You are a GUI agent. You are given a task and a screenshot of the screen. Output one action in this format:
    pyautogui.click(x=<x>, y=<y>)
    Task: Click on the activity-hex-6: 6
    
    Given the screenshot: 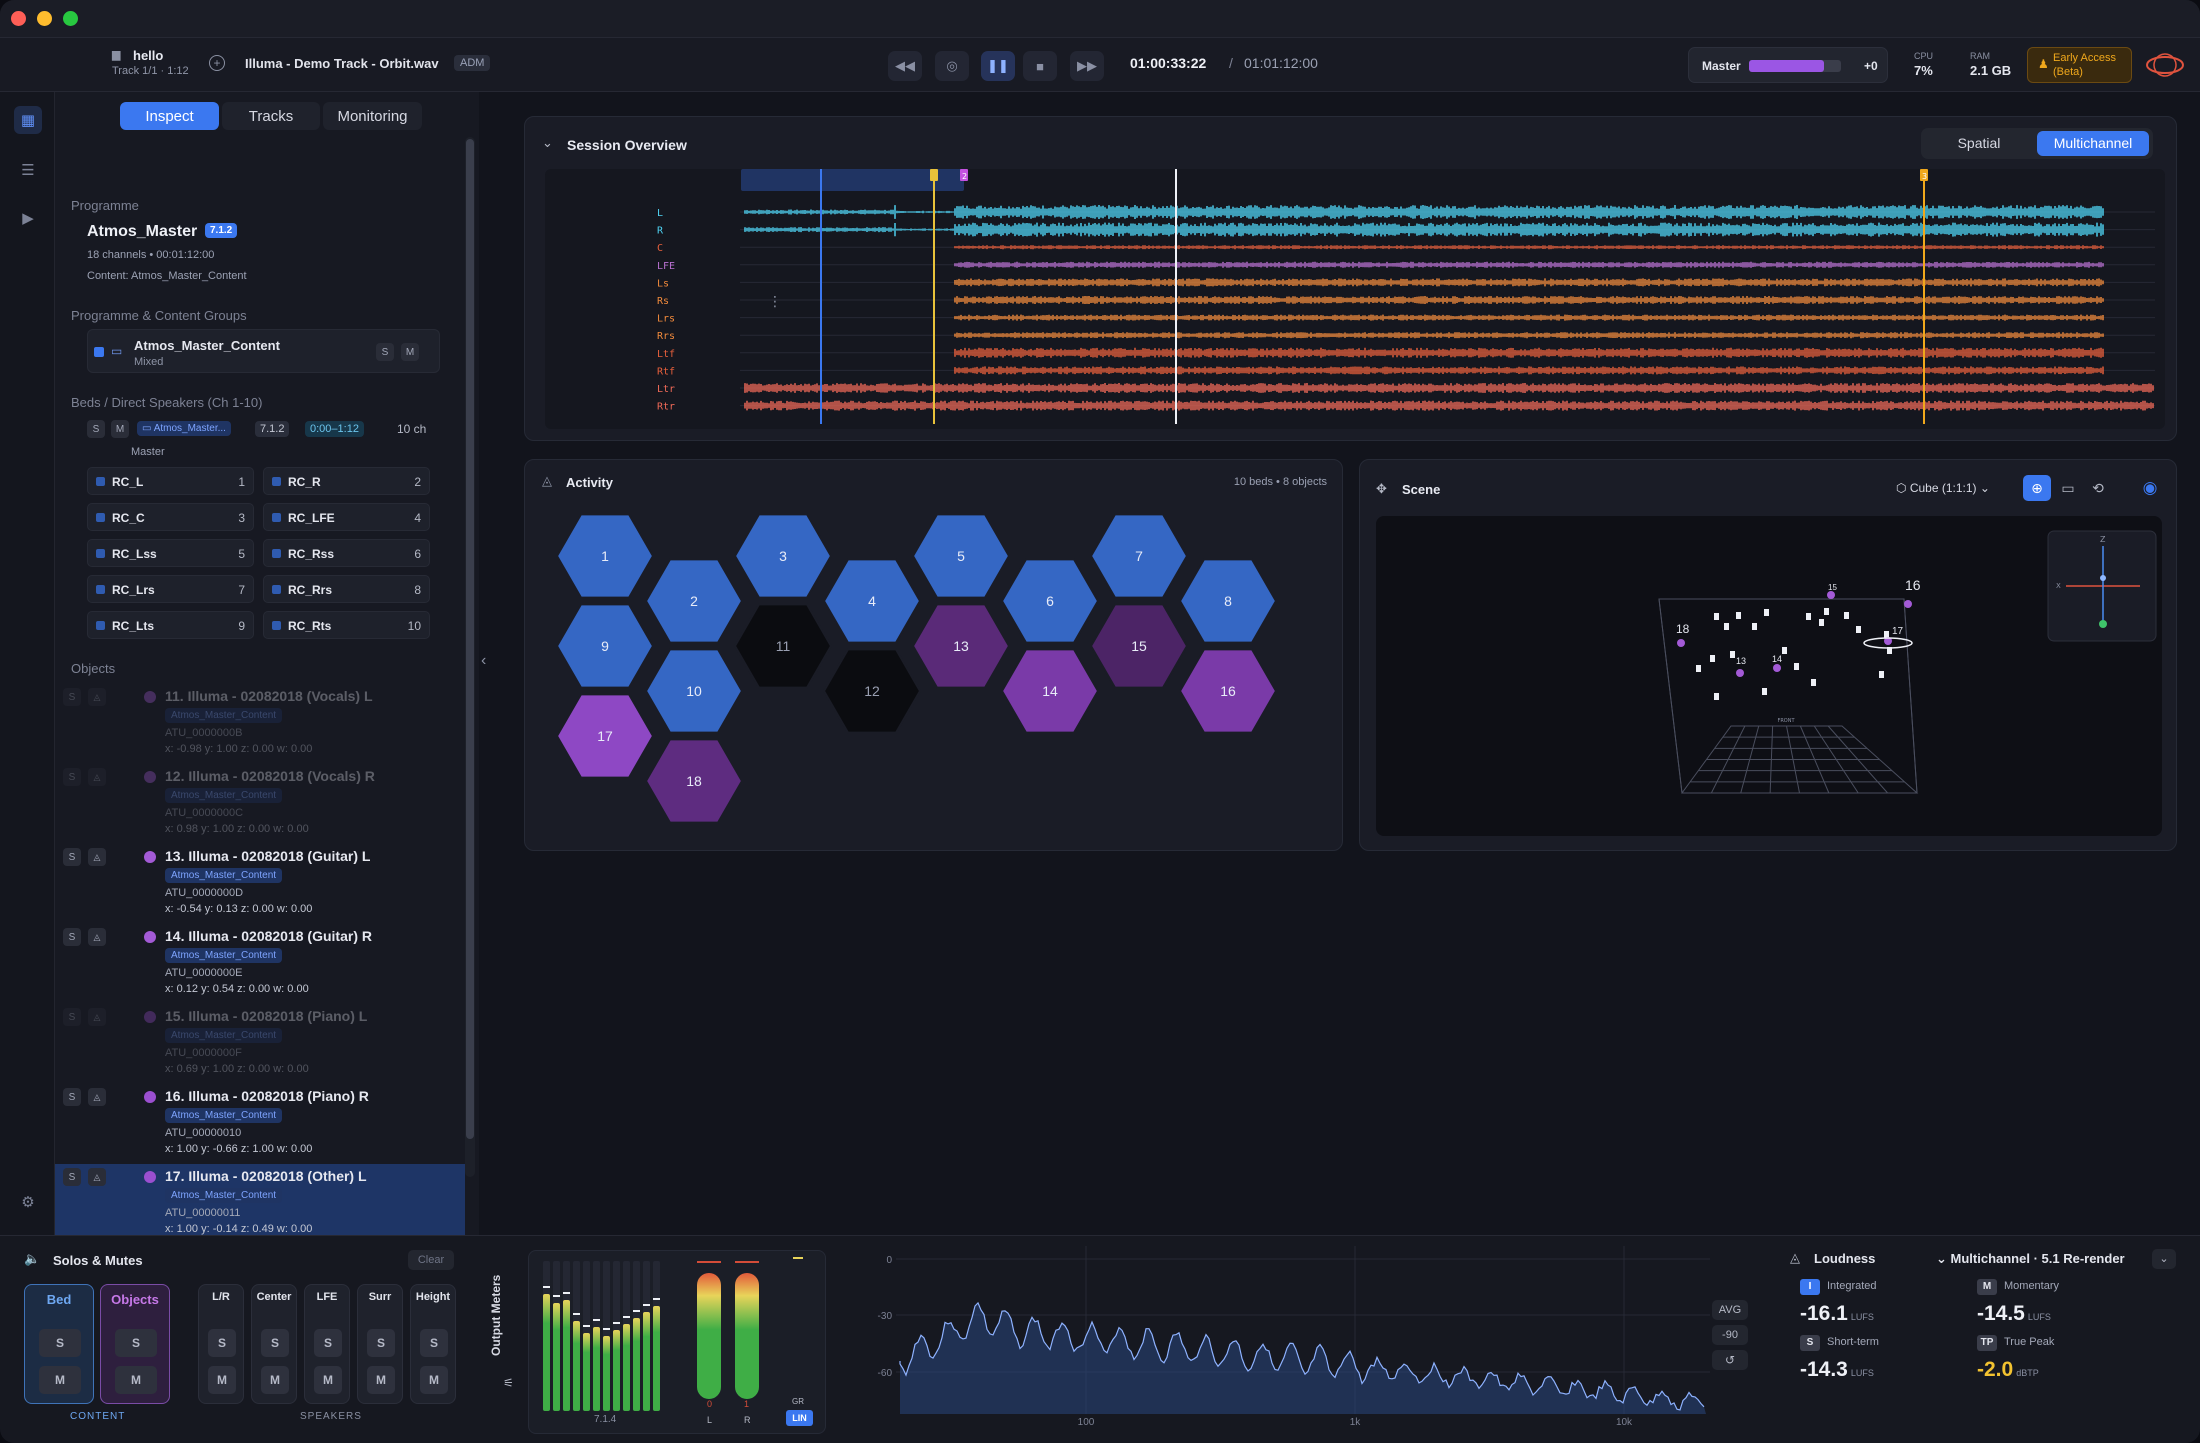 What is the action you would take?
    pyautogui.click(x=1050, y=601)
    